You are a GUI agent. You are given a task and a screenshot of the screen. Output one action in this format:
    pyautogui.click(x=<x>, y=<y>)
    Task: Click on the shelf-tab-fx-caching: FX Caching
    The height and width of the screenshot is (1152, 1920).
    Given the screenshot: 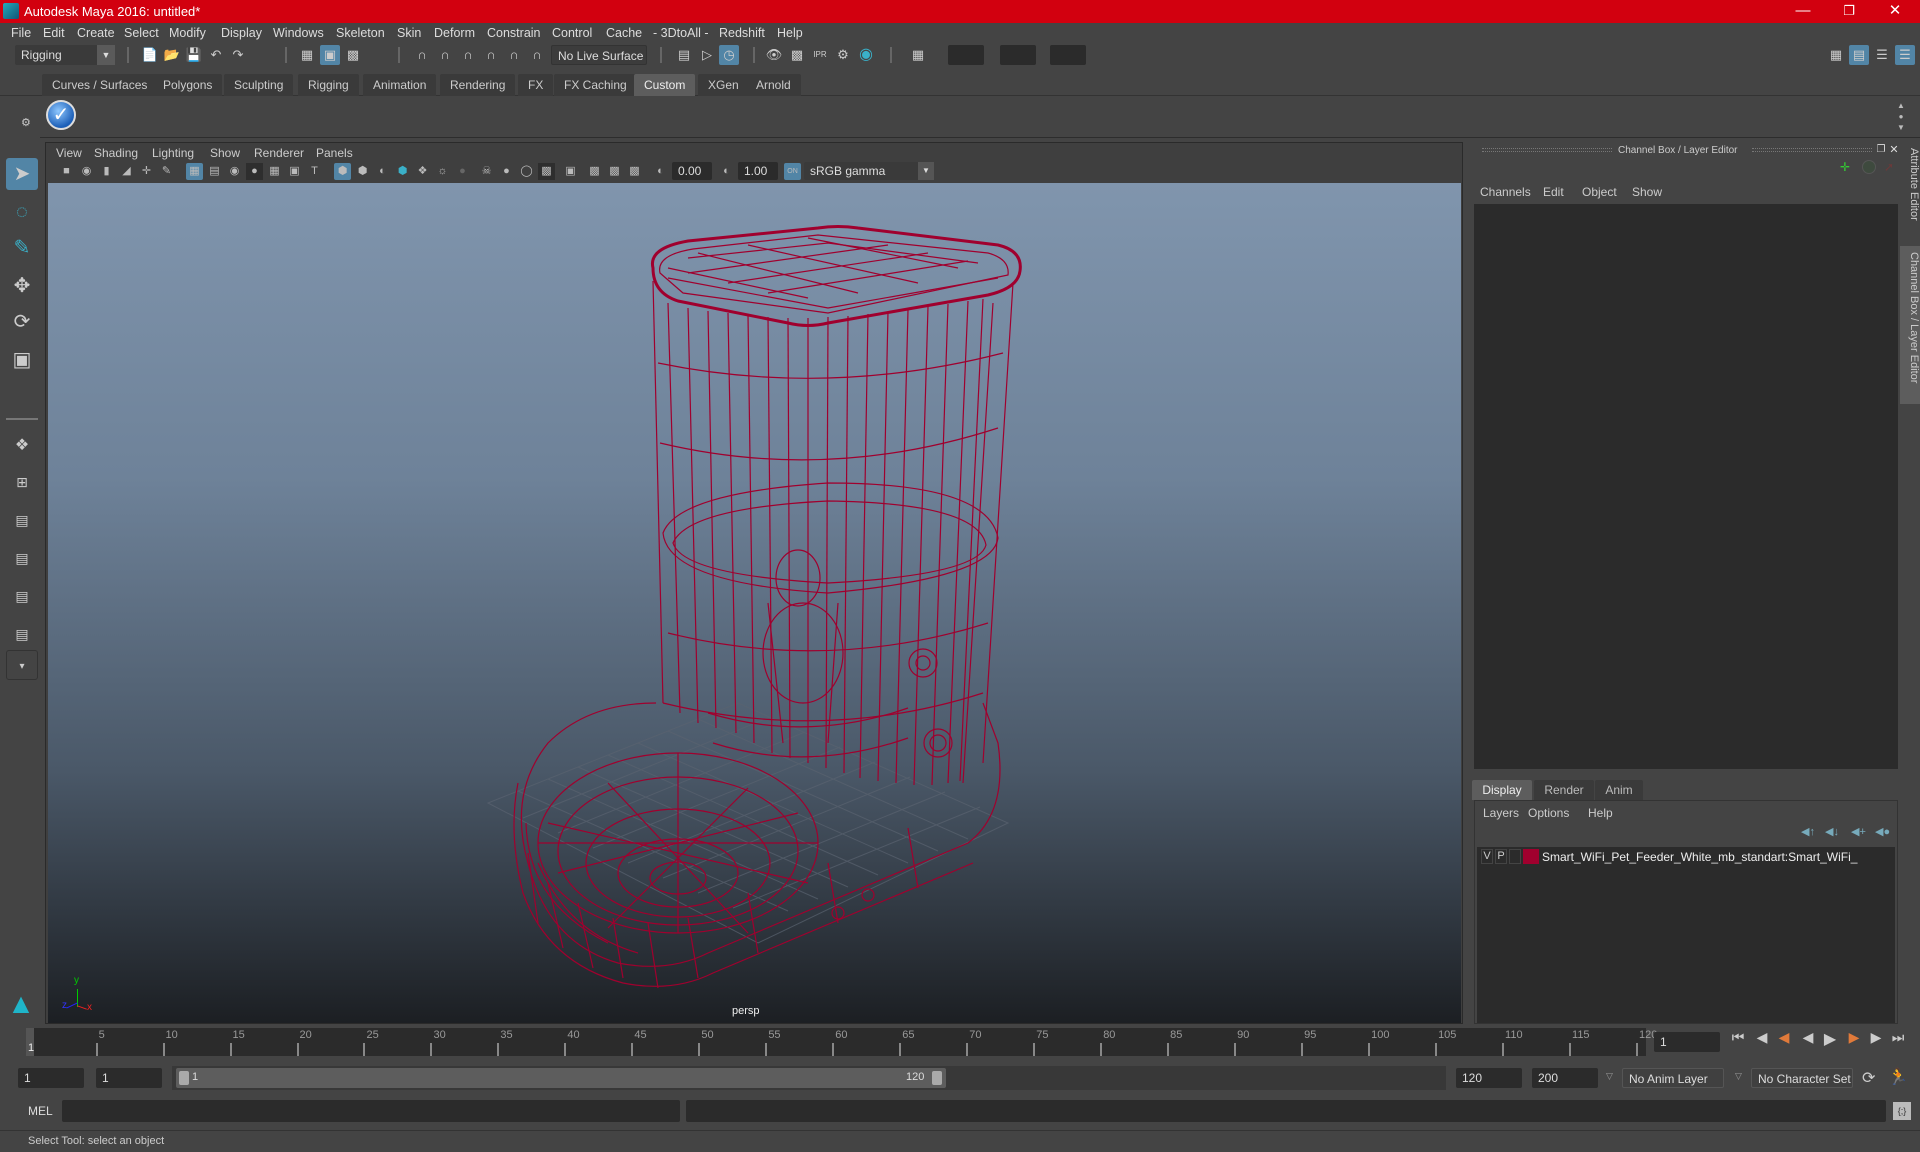 What is the action you would take?
    pyautogui.click(x=595, y=85)
    